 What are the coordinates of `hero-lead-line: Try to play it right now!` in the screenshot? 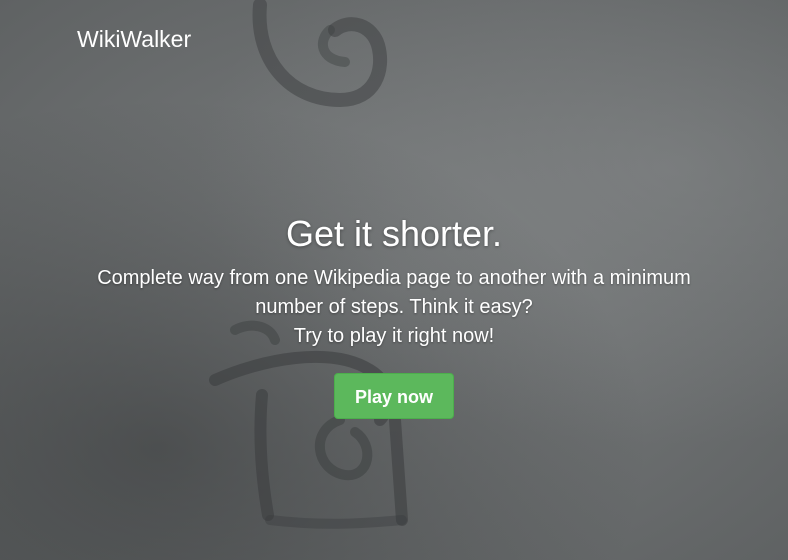 It's located at (394, 336).